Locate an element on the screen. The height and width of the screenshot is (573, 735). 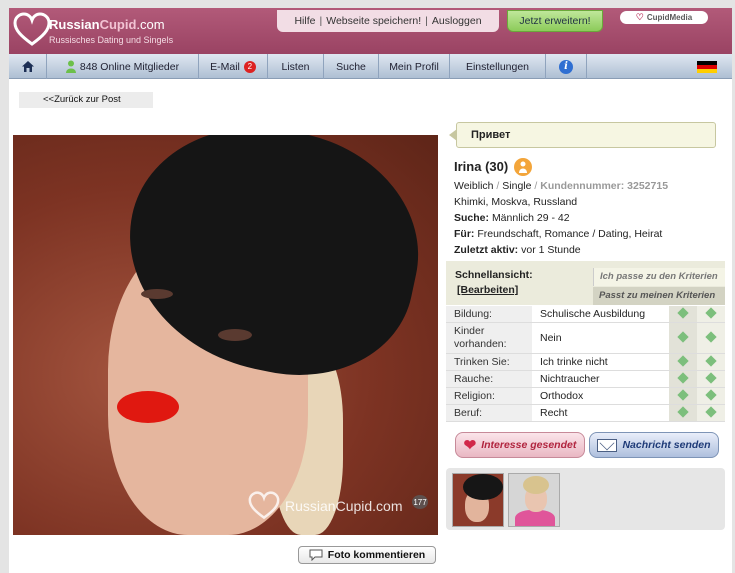
nav-my-profile: Mein Profil is located at coordinates (414, 66).